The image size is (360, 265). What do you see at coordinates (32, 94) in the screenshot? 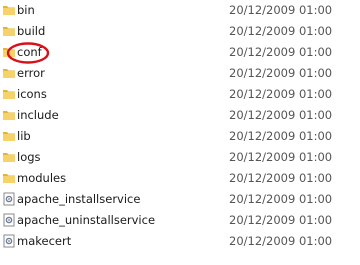
I see `file-name: icons` at bounding box center [32, 94].